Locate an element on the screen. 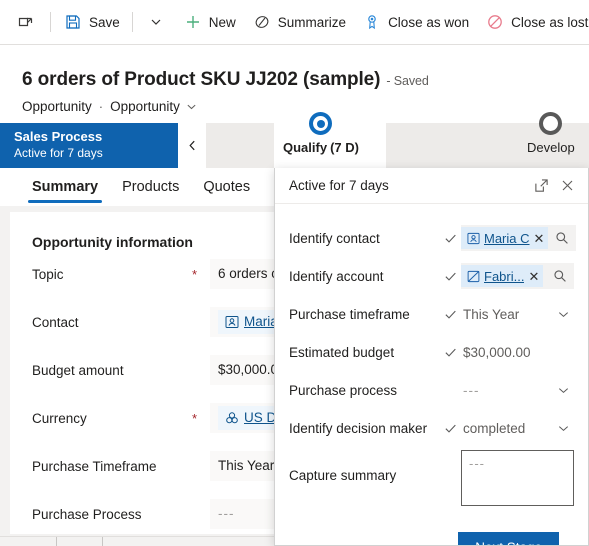  open-record-set-button is located at coordinates (26, 22).